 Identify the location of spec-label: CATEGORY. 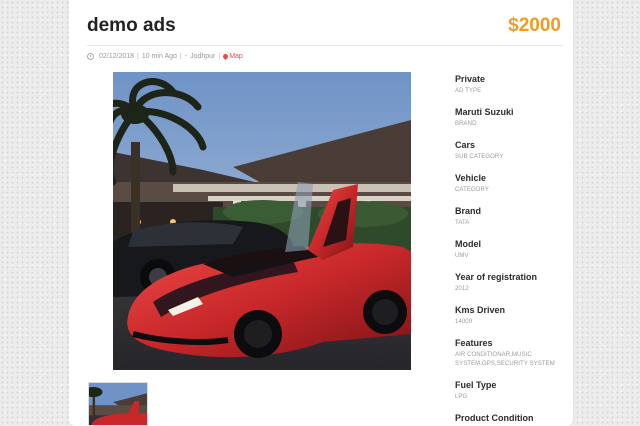
(472, 190).